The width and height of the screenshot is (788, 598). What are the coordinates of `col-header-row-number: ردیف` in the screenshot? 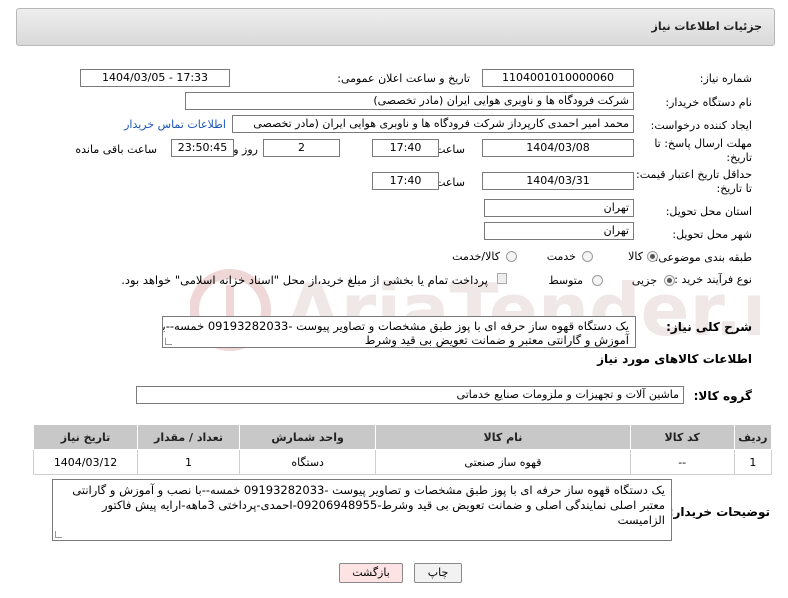 It's located at (753, 437).